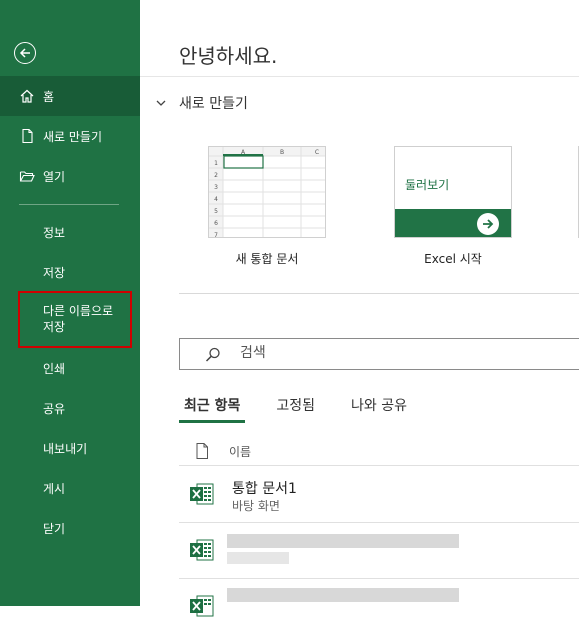 This screenshot has width=579, height=634. What do you see at coordinates (54, 488) in the screenshot?
I see `sidebar-item-label: 게시` at bounding box center [54, 488].